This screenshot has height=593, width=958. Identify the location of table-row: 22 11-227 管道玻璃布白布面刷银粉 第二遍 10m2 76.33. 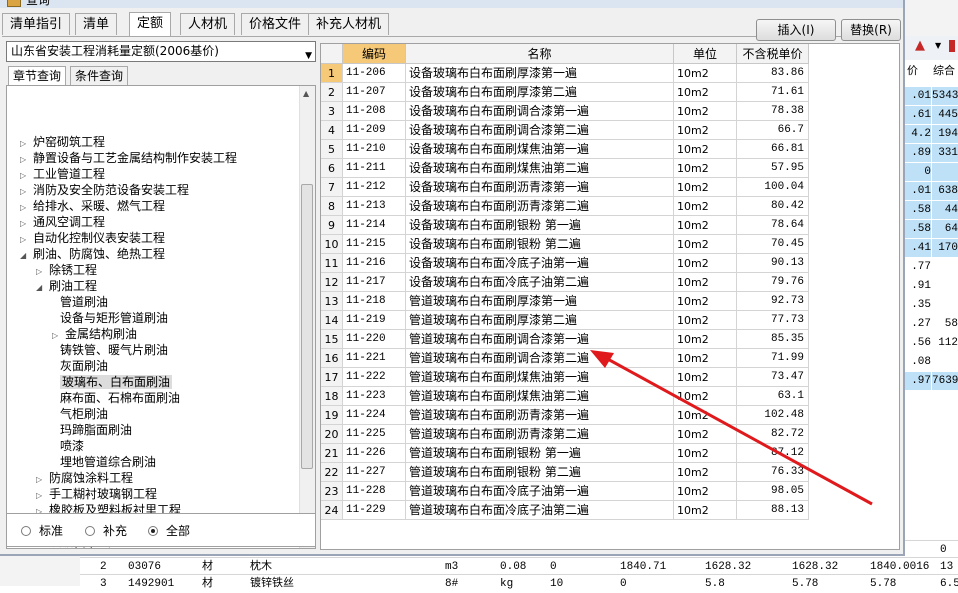
(610, 472).